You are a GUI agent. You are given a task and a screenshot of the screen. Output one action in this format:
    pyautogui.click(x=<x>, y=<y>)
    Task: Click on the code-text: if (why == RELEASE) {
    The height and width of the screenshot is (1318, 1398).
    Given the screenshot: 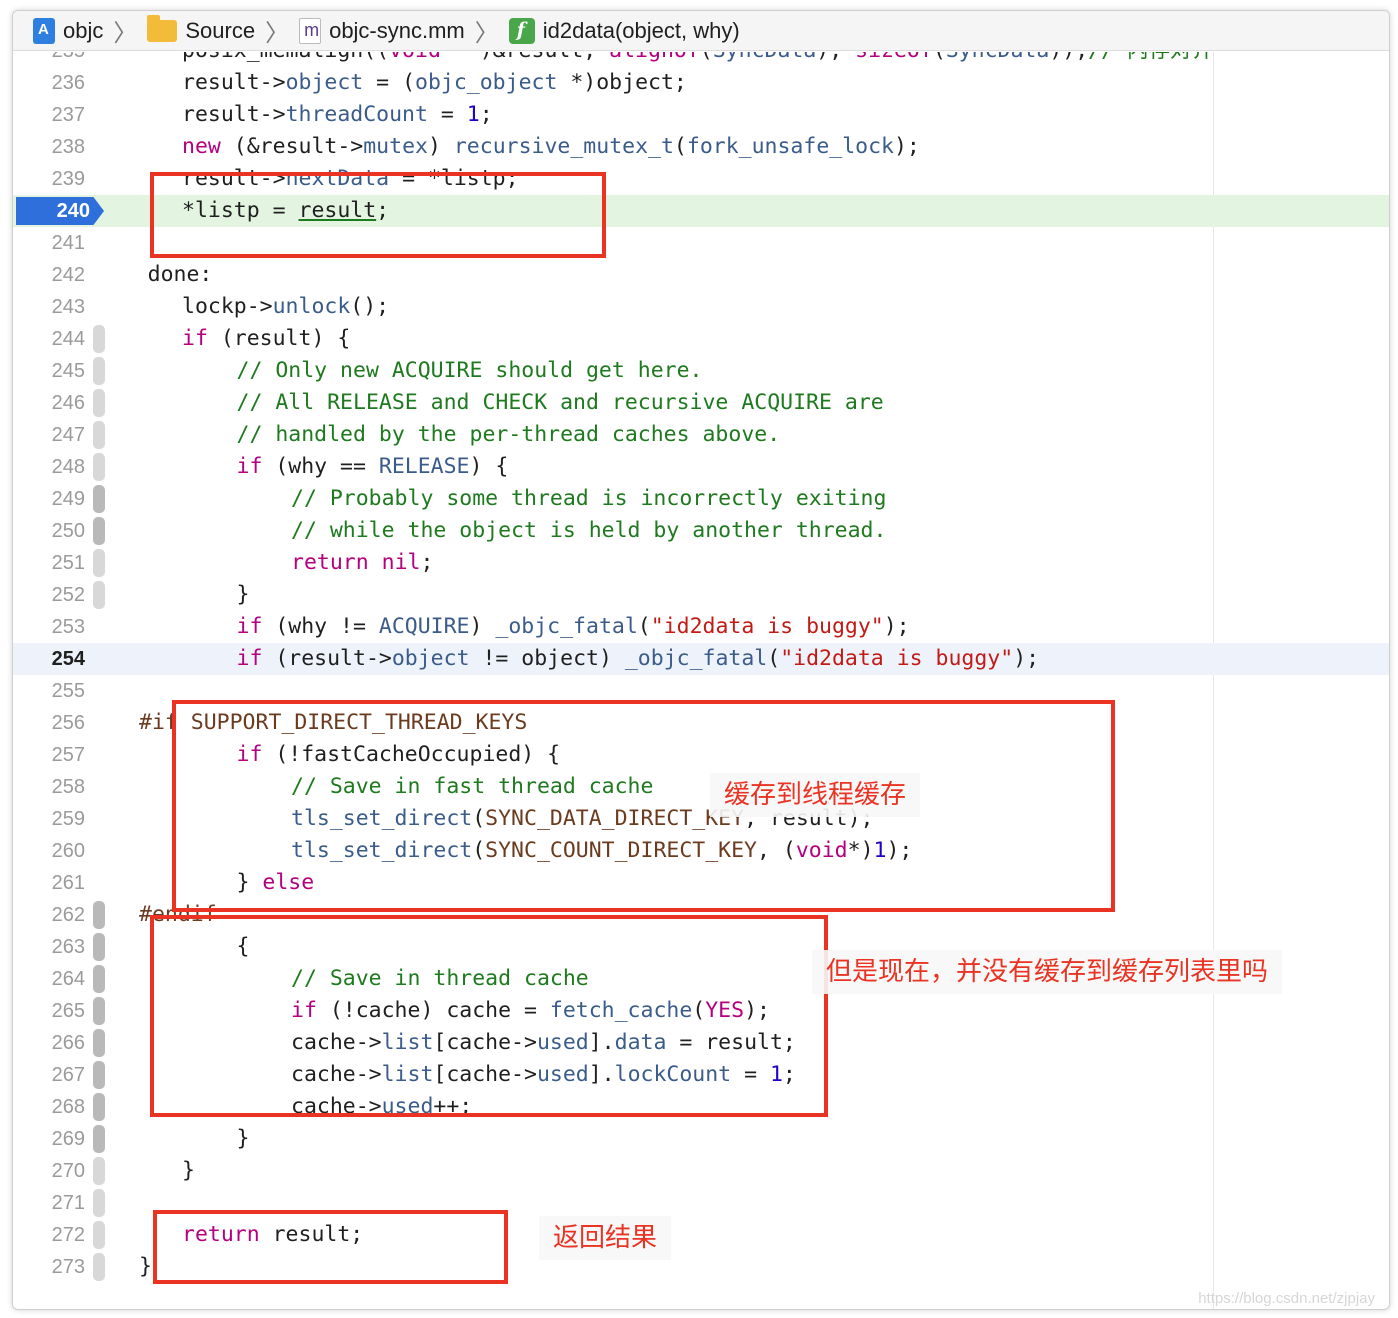 What is the action you would take?
    pyautogui.click(x=372, y=466)
    